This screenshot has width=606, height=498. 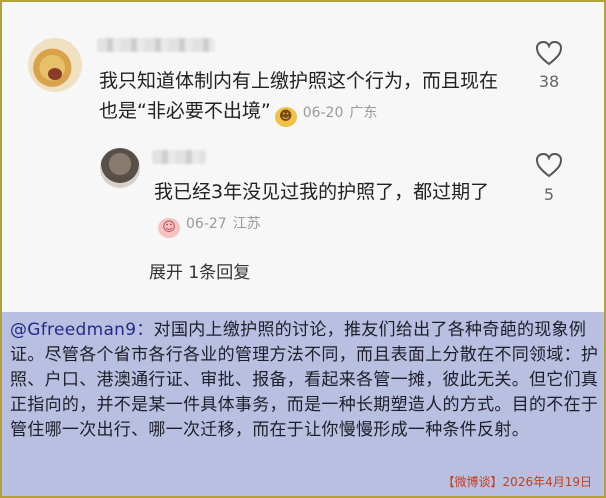 What do you see at coordinates (549, 81) in the screenshot?
I see `like-count: 38` at bounding box center [549, 81].